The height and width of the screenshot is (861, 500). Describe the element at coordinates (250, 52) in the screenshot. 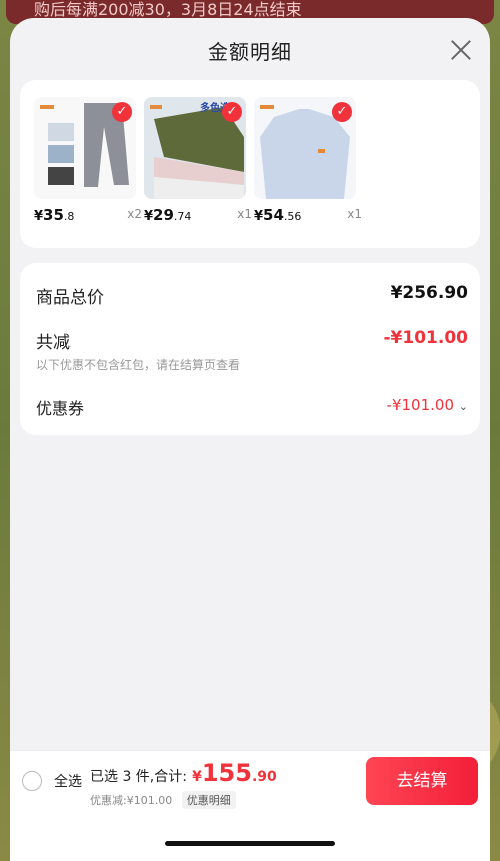

I see `sheet-title: 金额明细` at that location.